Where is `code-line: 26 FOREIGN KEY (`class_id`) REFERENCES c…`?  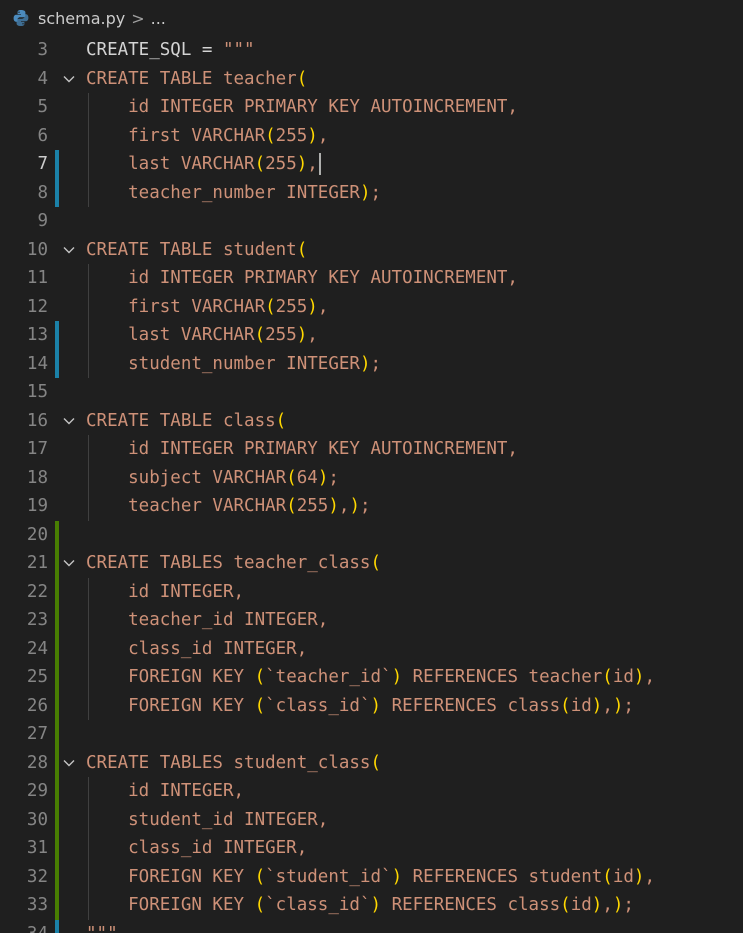 code-line: 26 FOREIGN KEY (`class_id`) REFERENCES c… is located at coordinates (371, 705).